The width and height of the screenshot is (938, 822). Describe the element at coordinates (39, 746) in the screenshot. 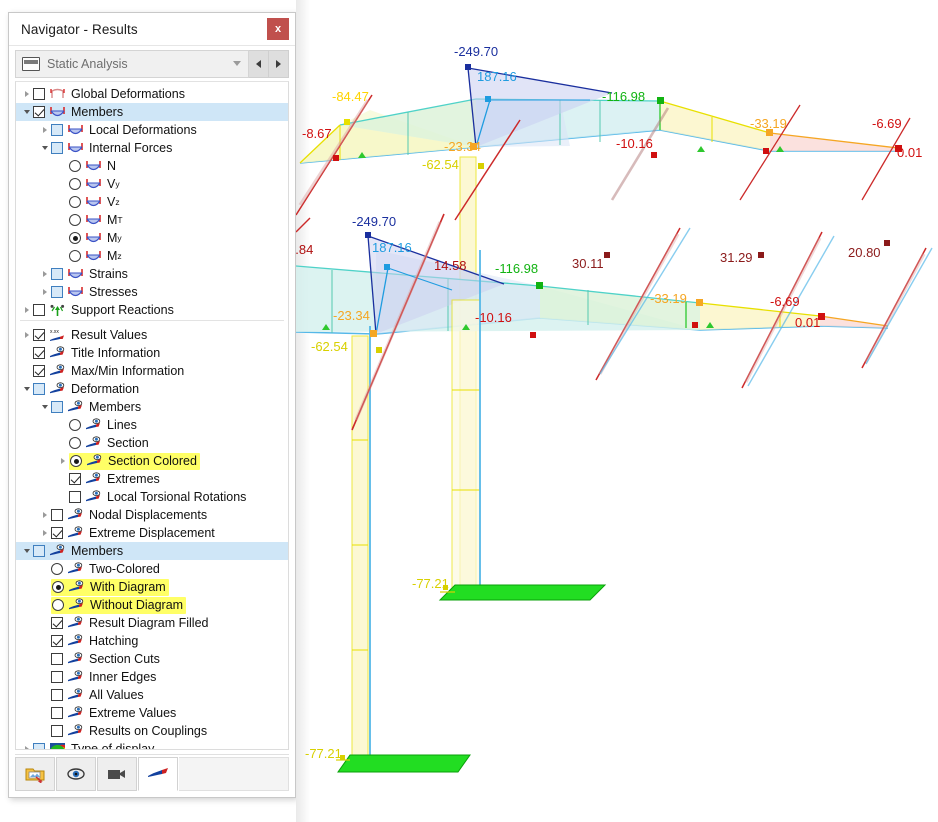

I see `checkbox-type-of-display` at that location.